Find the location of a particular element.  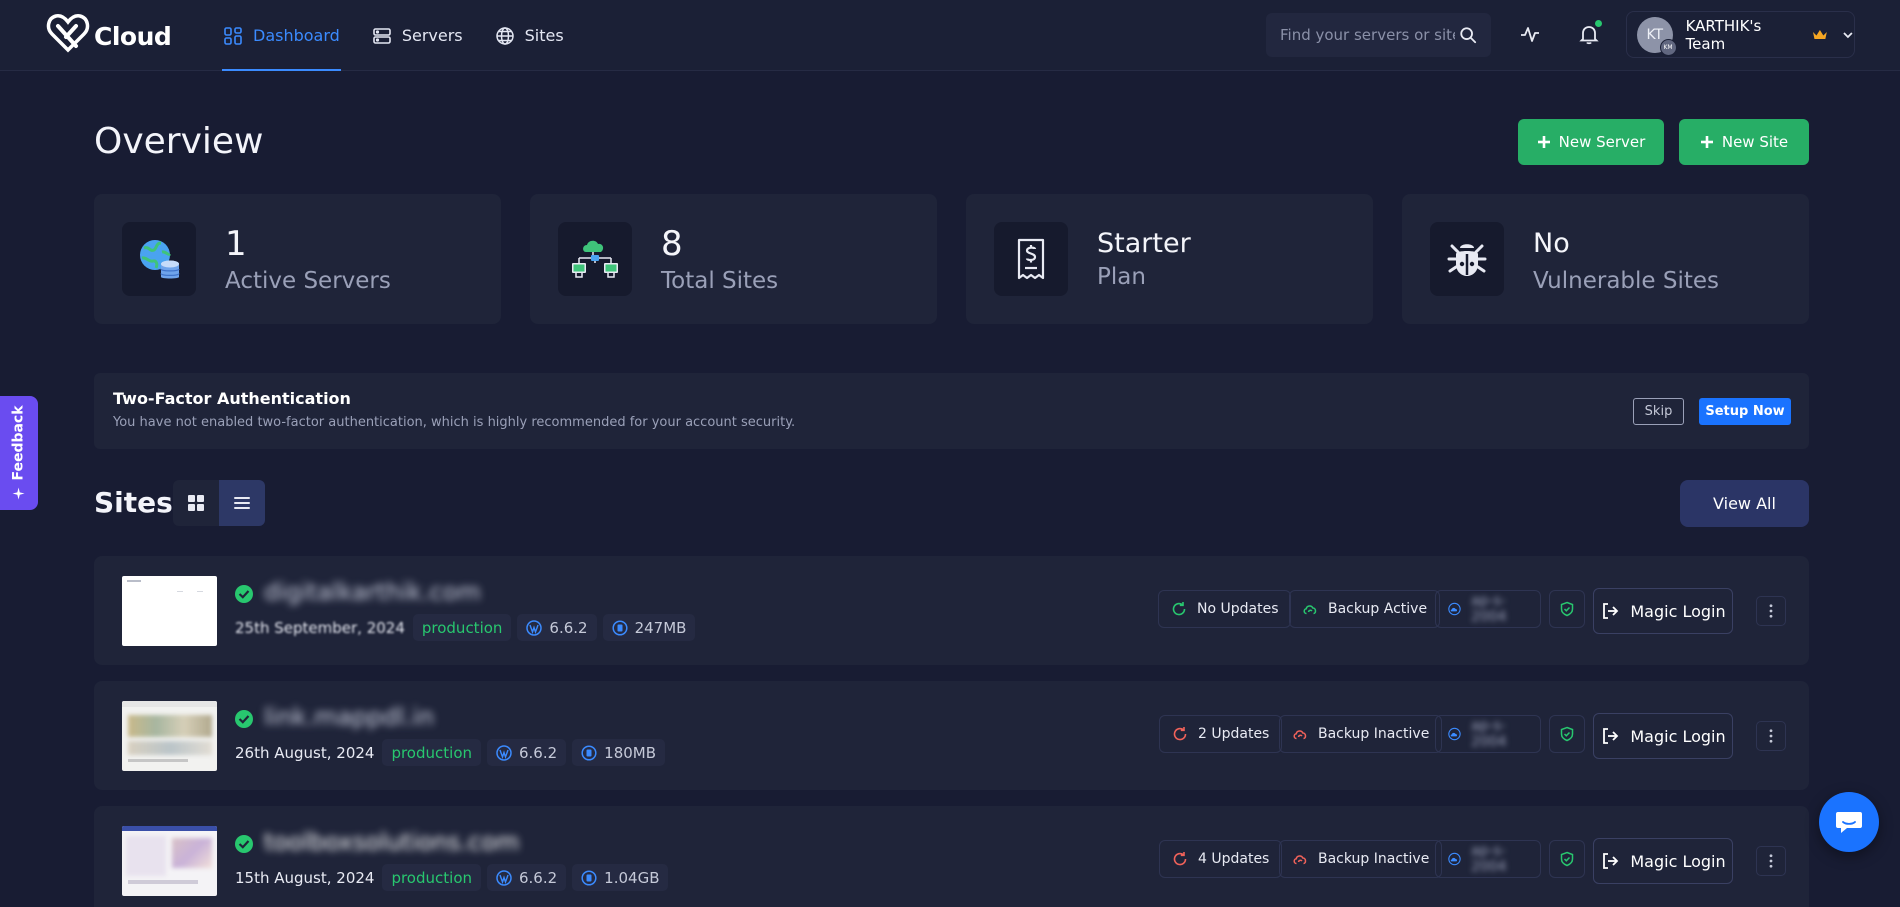

grid-icon is located at coordinates (196, 503).